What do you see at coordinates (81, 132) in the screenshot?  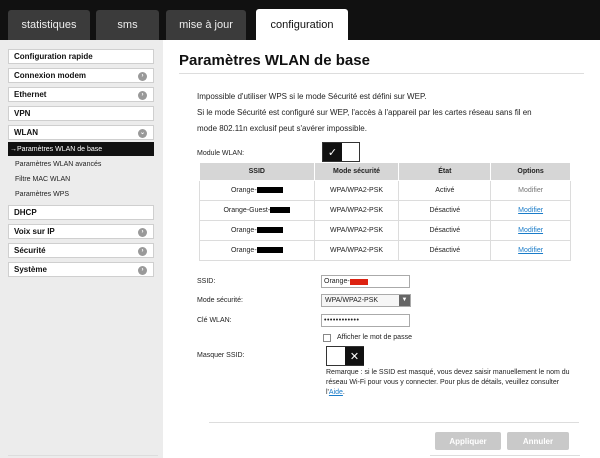 I see `sidebar-item-wlan: WLAN ⌄` at bounding box center [81, 132].